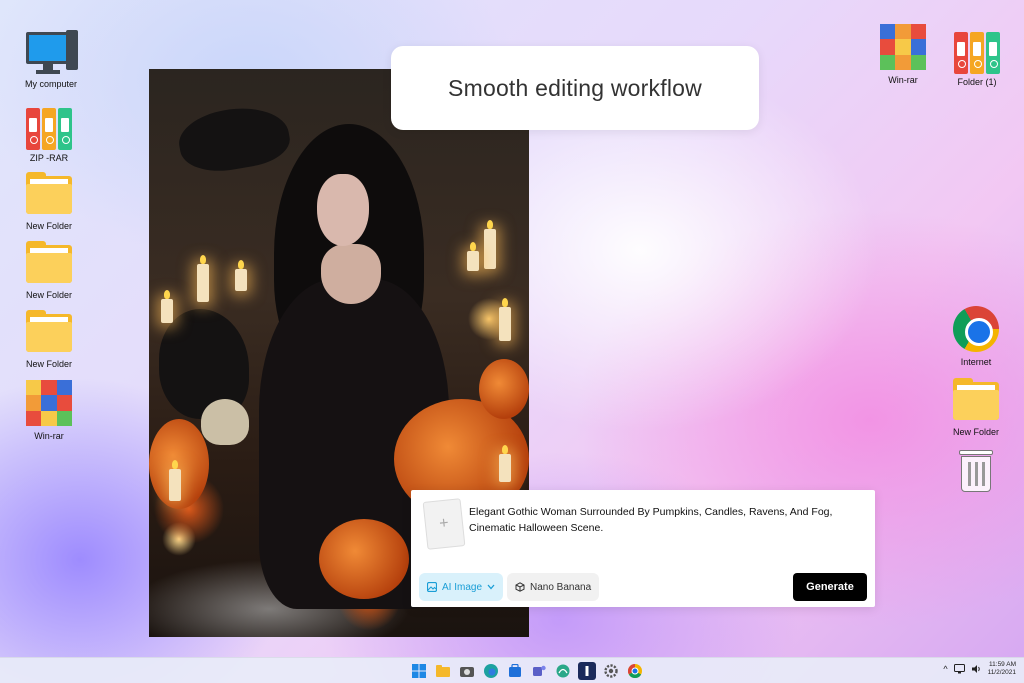 The width and height of the screenshot is (1024, 683). Describe the element at coordinates (976, 362) in the screenshot. I see `desktop-icon-label: Internet` at that location.